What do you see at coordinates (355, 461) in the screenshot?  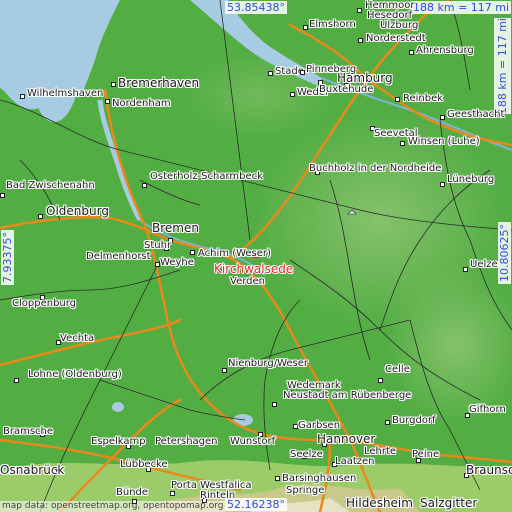 I see `city-label: Laatzen` at bounding box center [355, 461].